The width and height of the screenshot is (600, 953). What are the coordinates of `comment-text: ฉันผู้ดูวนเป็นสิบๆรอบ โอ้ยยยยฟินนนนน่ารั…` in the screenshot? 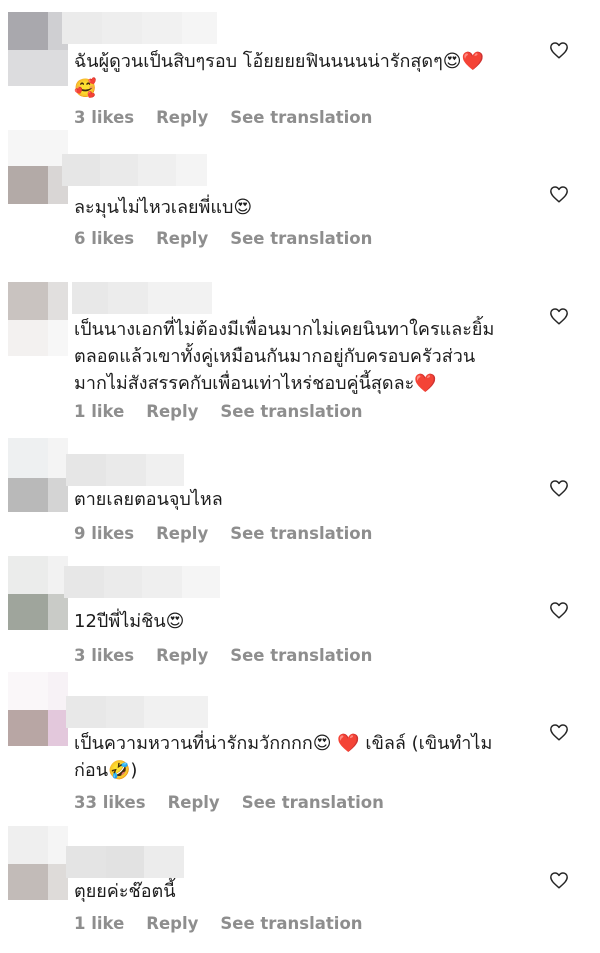 It's located at (279, 75).